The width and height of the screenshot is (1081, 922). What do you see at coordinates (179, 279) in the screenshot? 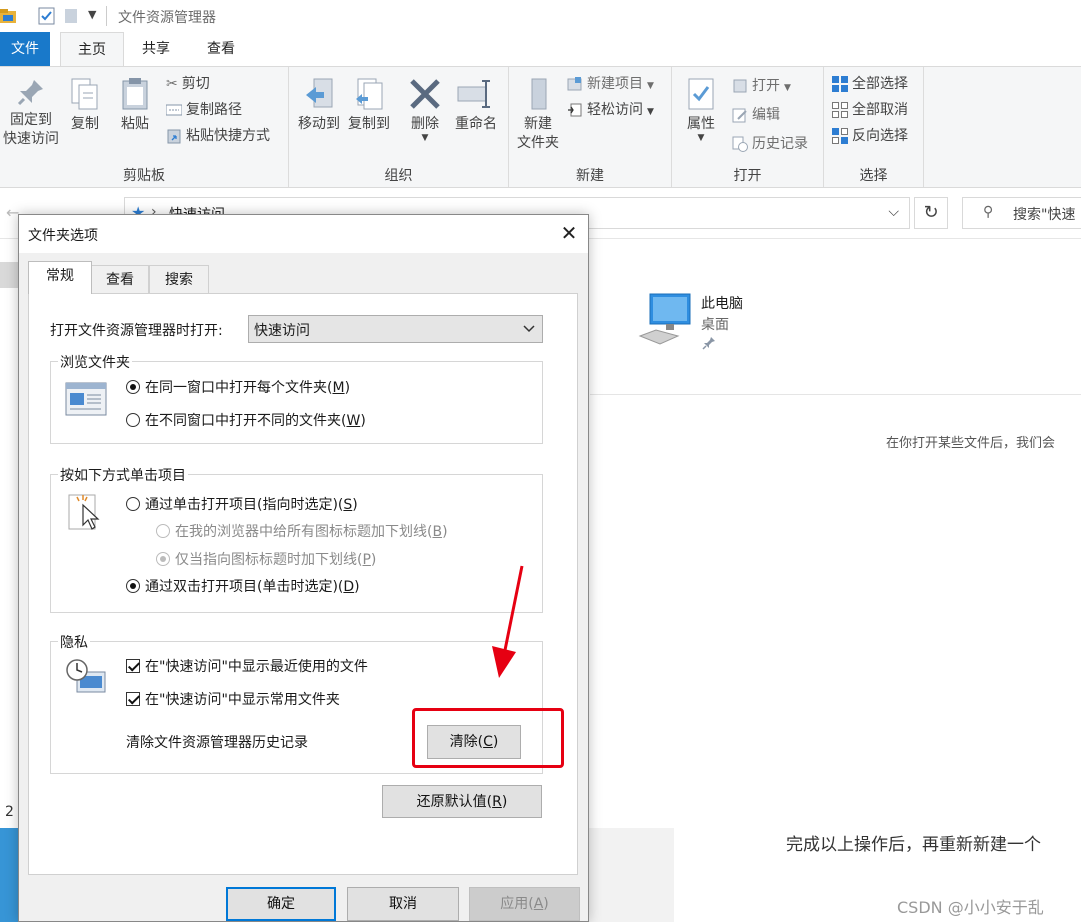
I see `tab-search-options: 搜索` at bounding box center [179, 279].